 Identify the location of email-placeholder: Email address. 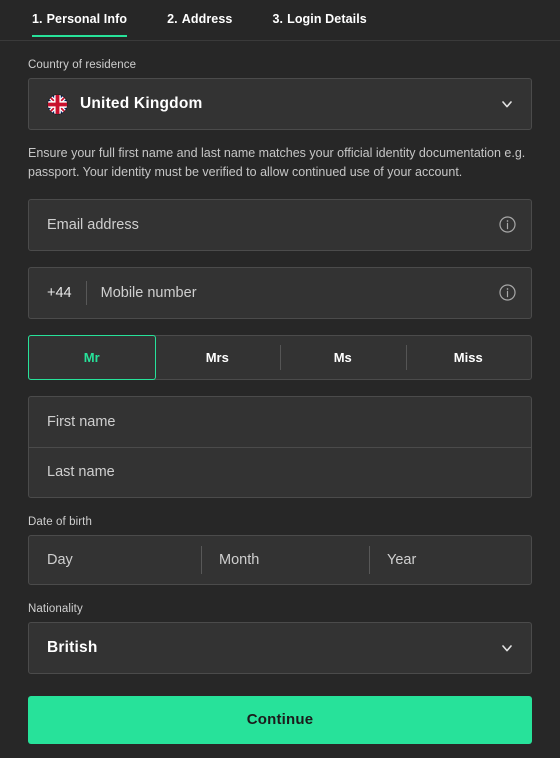
(93, 224).